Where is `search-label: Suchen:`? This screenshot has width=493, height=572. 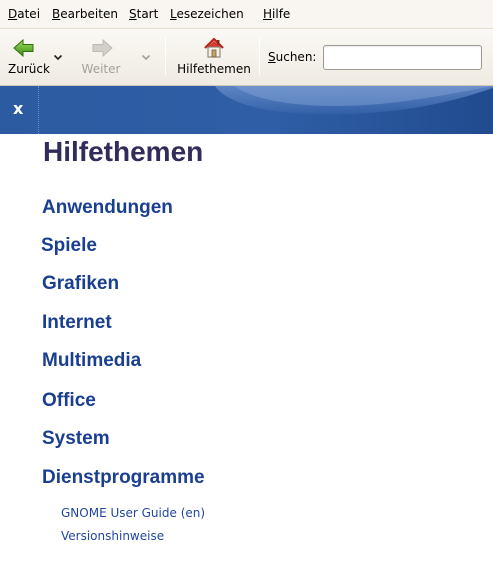
search-label: Suchen: is located at coordinates (292, 57).